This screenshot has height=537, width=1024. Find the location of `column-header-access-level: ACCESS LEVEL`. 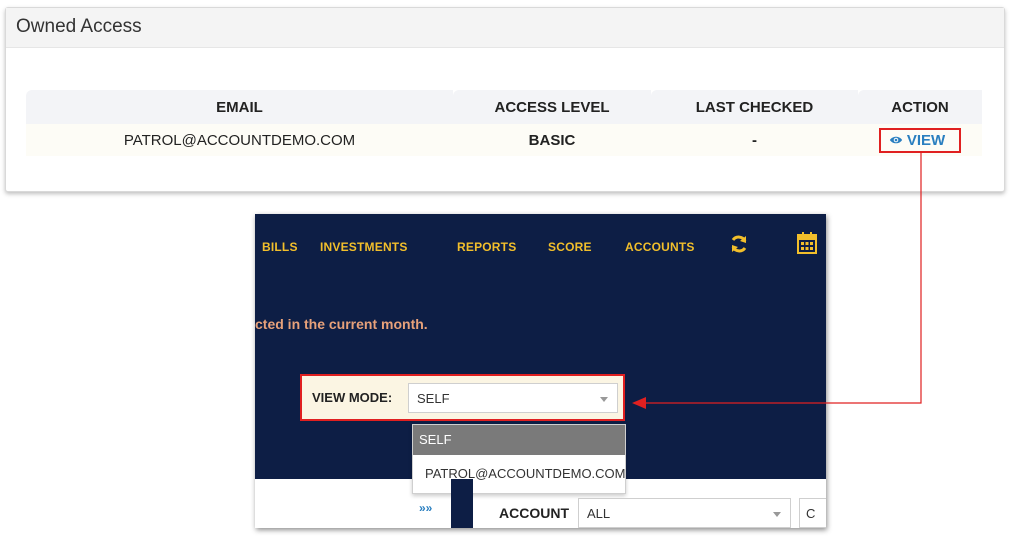

column-header-access-level: ACCESS LEVEL is located at coordinates (552, 107).